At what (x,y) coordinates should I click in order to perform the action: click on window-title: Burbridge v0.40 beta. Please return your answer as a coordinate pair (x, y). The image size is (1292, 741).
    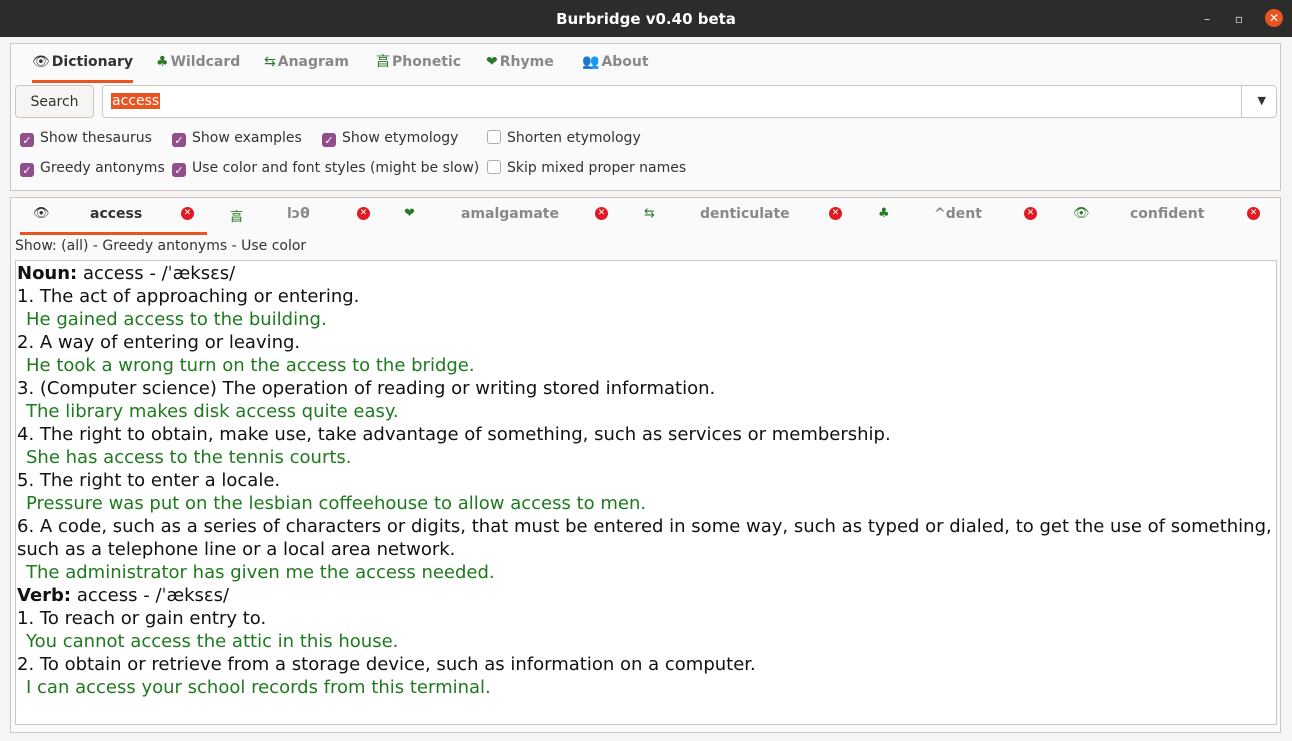
    Looking at the image, I should click on (646, 19).